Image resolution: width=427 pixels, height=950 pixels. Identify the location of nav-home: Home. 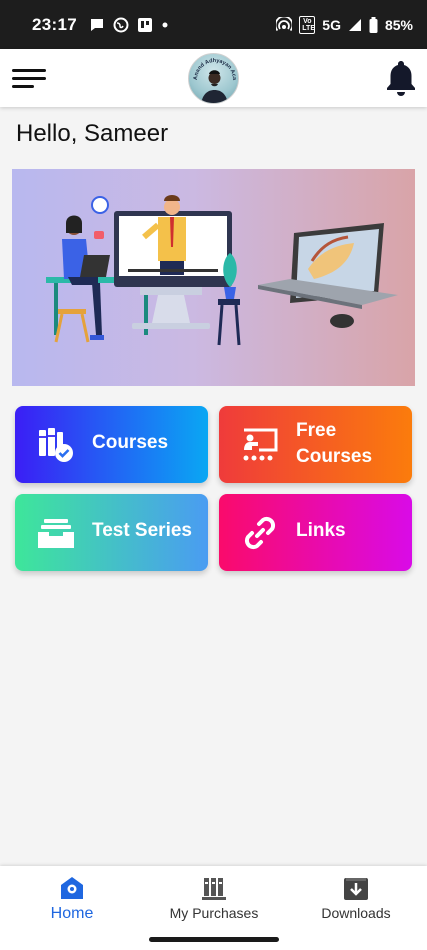
(72, 897).